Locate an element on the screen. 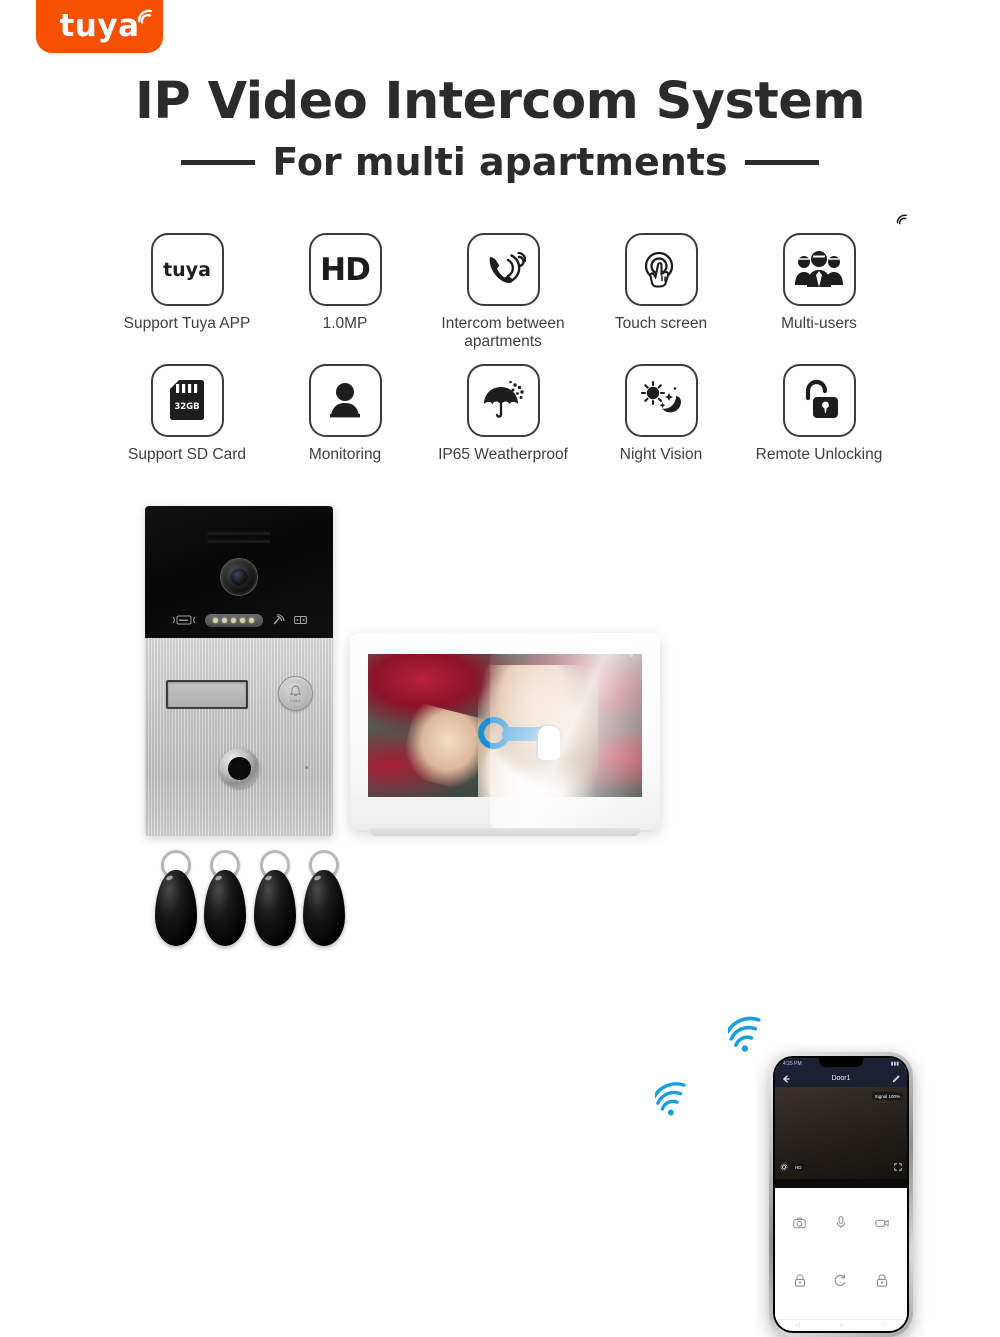 The image size is (1000, 1337). feature-remote-unlocking: Remote Unlocking is located at coordinates (819, 413).